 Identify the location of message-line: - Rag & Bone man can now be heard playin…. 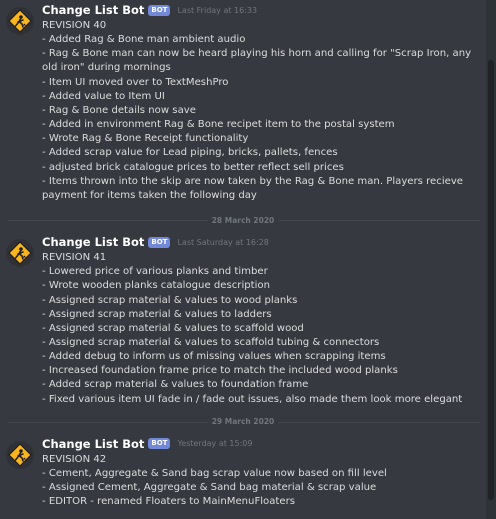
(257, 61).